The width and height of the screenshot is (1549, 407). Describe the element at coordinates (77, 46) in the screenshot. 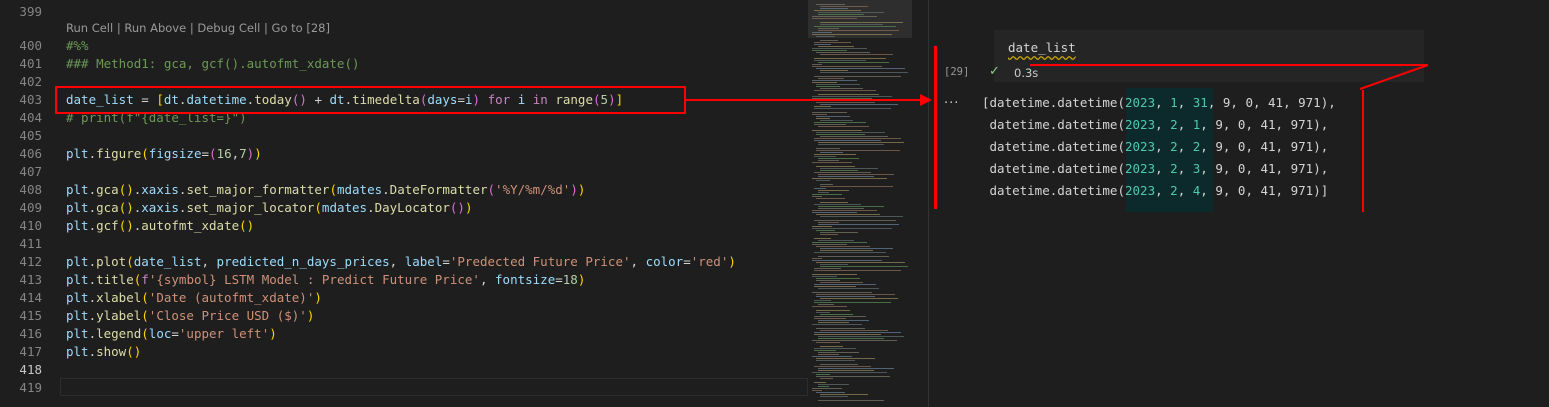

I see `code-line: #%%` at that location.